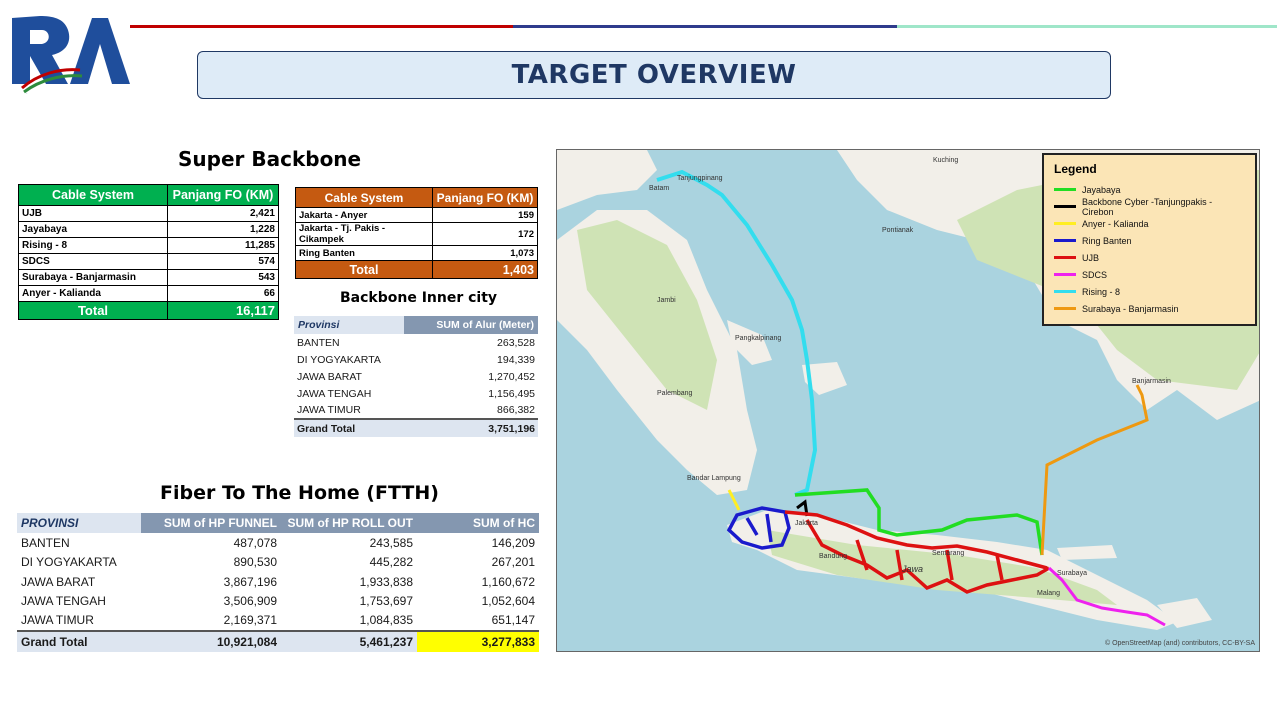 Image resolution: width=1277 pixels, height=715 pixels. What do you see at coordinates (391, 562) in the screenshot?
I see `cell: 445,282` at bounding box center [391, 562].